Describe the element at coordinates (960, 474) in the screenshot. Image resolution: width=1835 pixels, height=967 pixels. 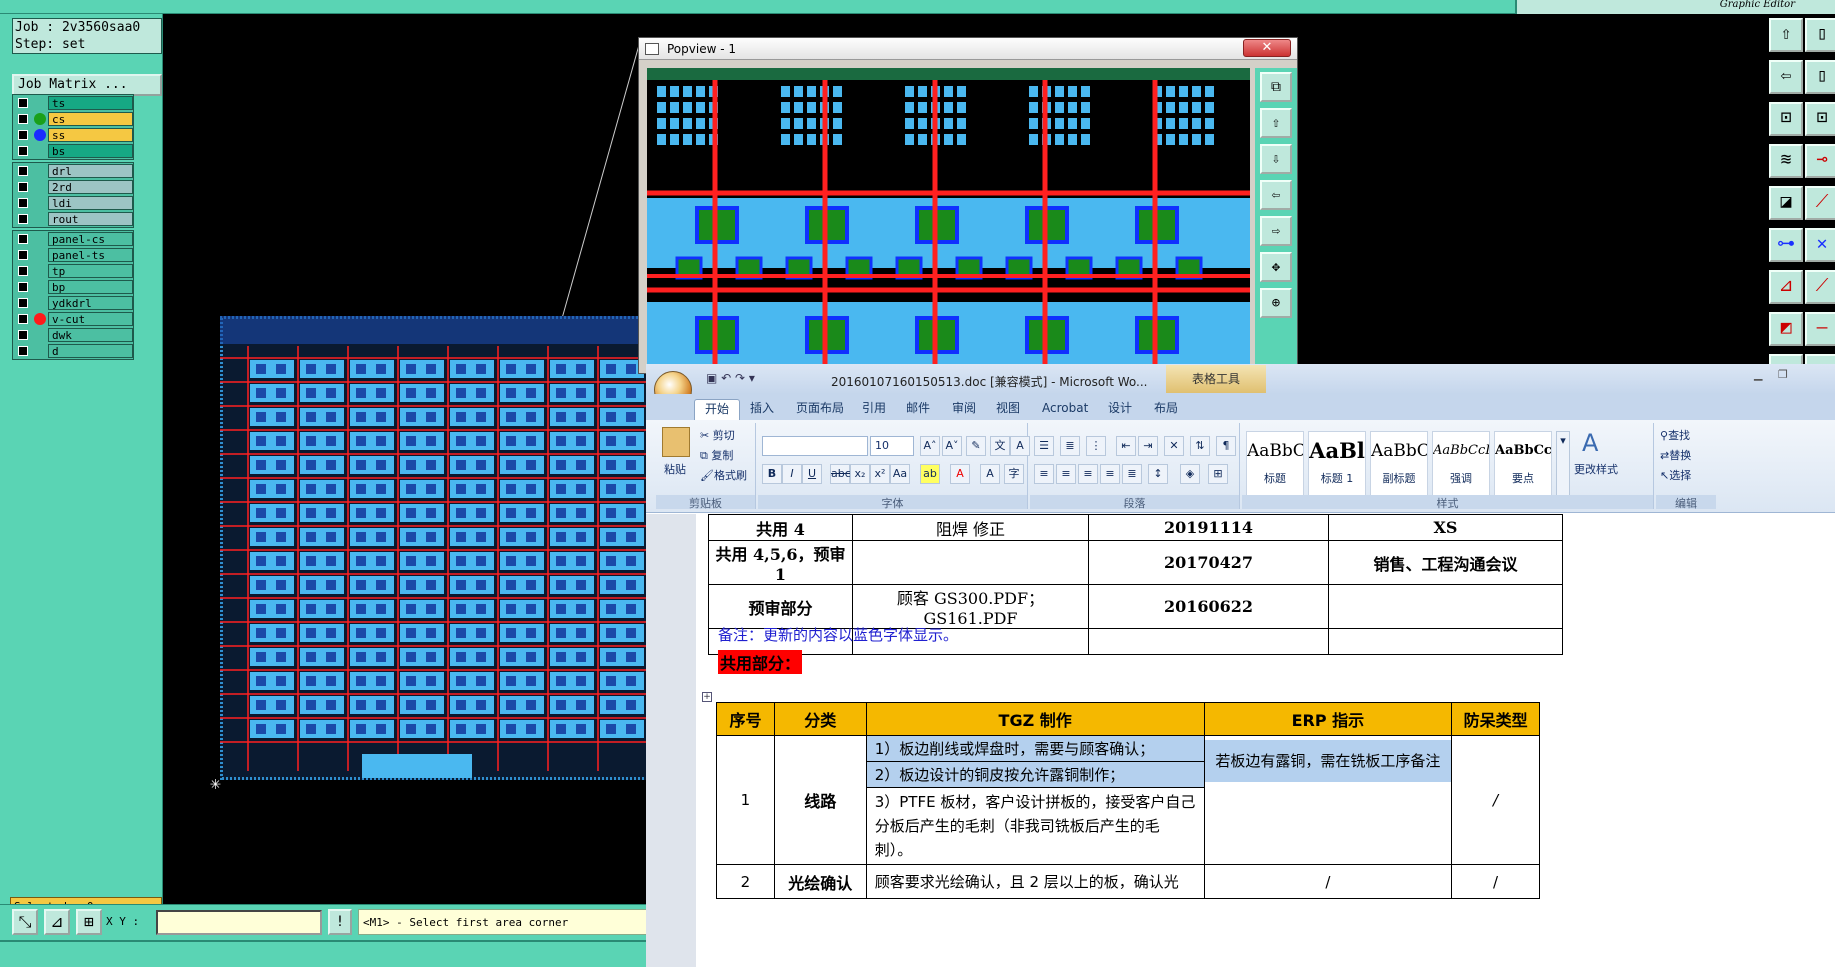
I see `font-color-icon: A` at that location.